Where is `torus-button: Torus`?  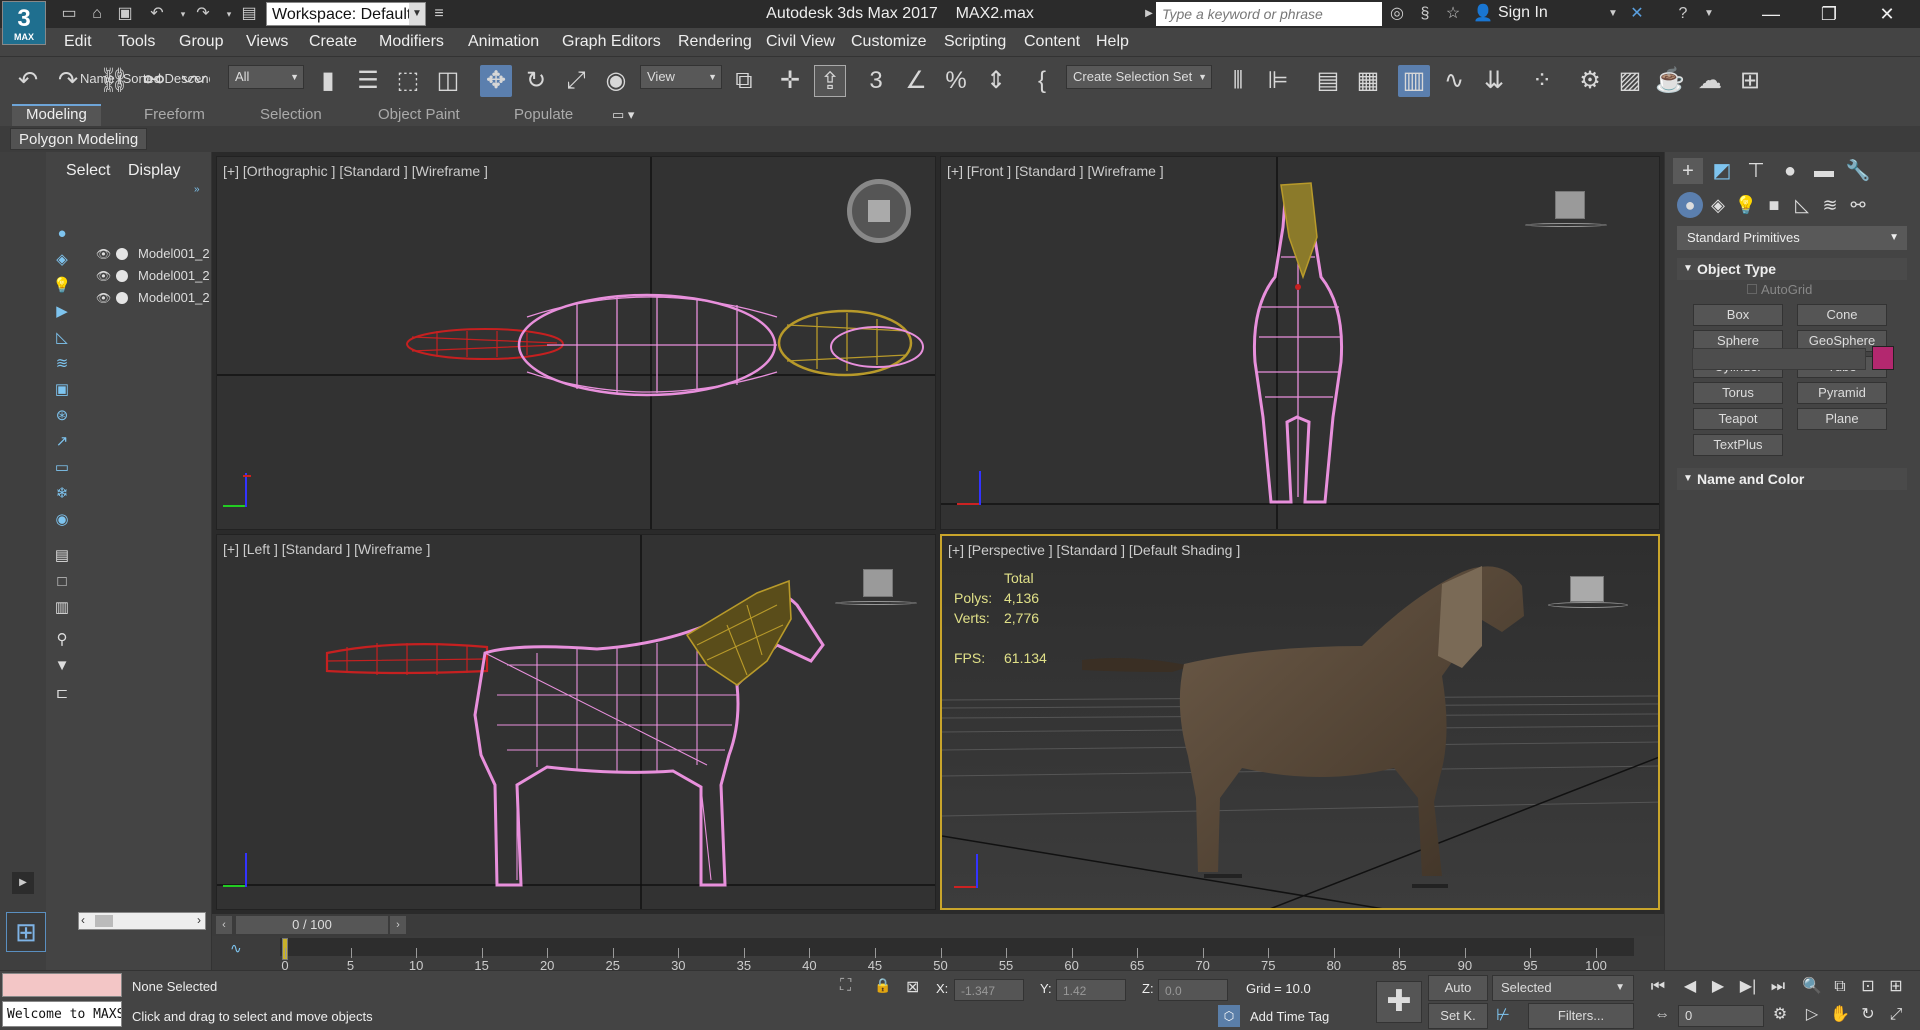
torus-button: Torus is located at coordinates (1738, 393).